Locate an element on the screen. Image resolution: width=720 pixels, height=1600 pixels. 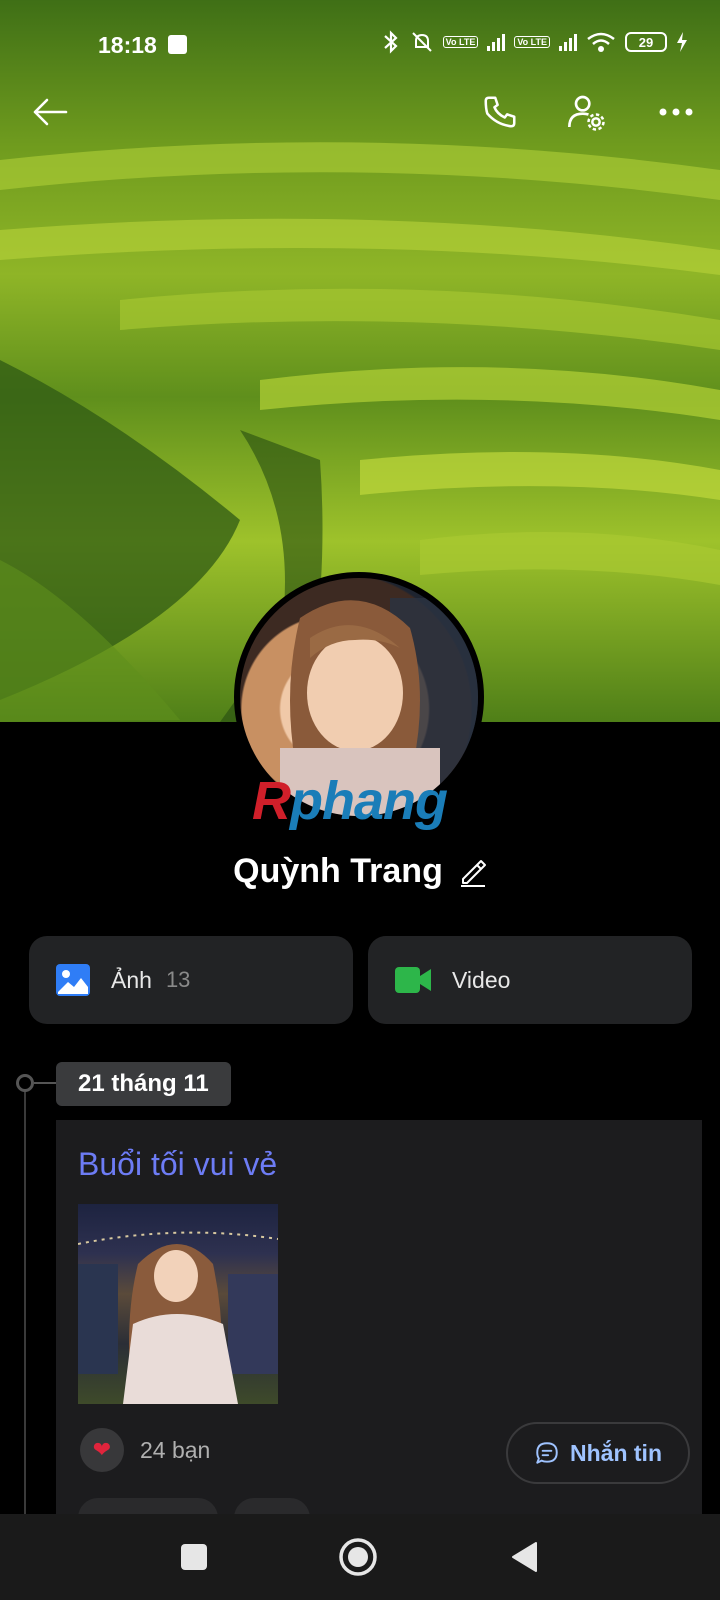
watermark-logo: Rphang is located at coordinates (350, 801).